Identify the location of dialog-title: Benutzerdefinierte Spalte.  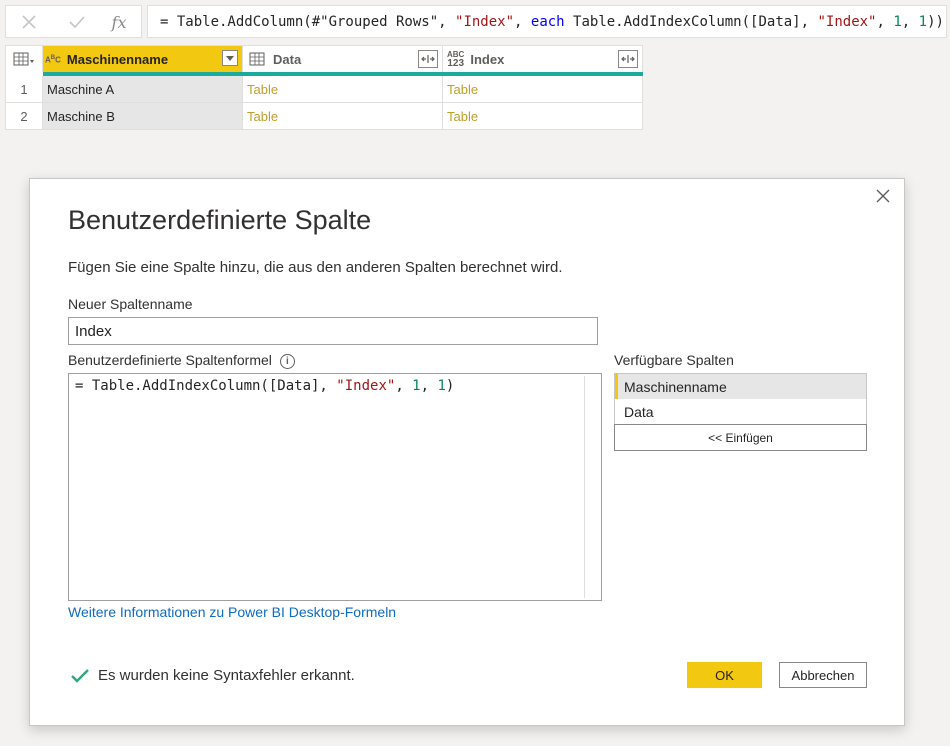
(220, 220).